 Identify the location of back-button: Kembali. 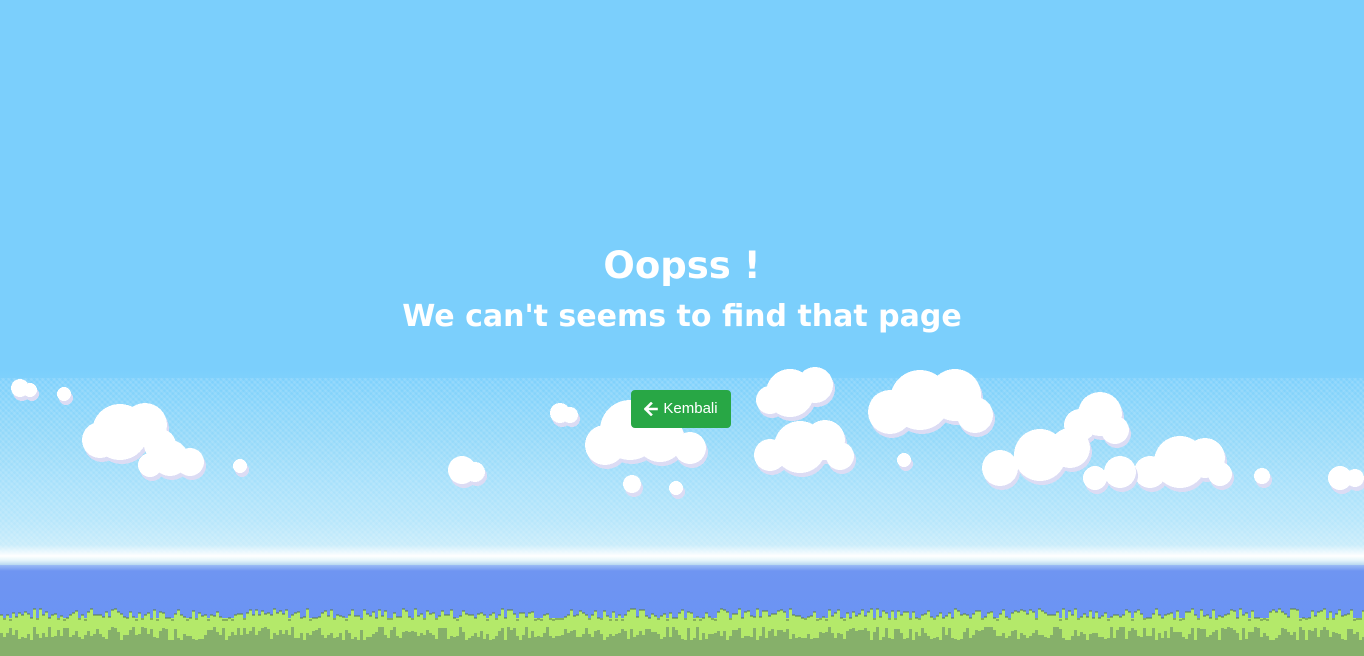
(681, 409).